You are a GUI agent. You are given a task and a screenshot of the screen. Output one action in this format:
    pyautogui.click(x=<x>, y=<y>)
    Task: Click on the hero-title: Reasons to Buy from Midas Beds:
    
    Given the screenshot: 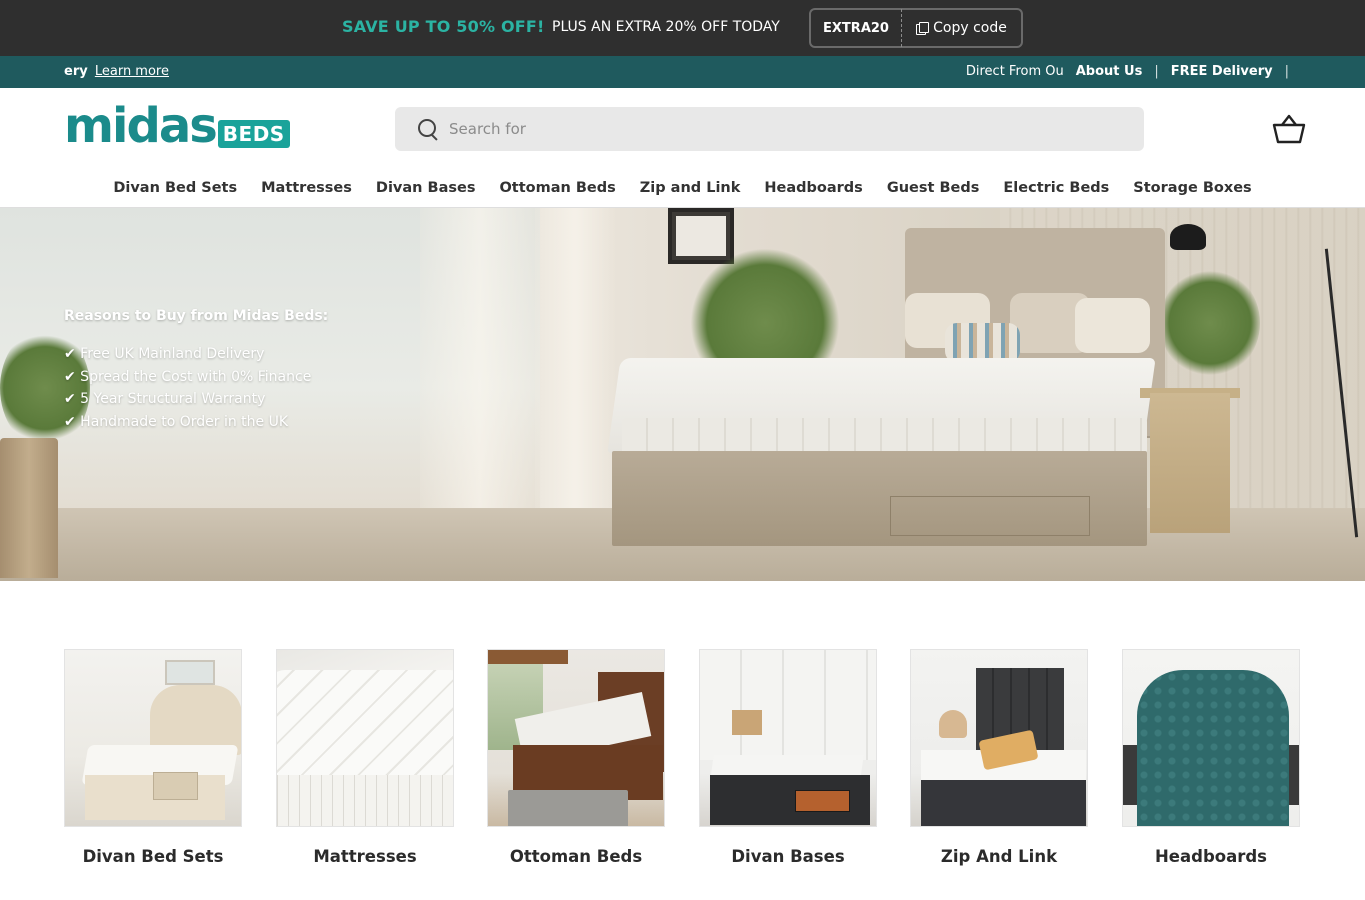 What is the action you would take?
    pyautogui.click(x=196, y=316)
    